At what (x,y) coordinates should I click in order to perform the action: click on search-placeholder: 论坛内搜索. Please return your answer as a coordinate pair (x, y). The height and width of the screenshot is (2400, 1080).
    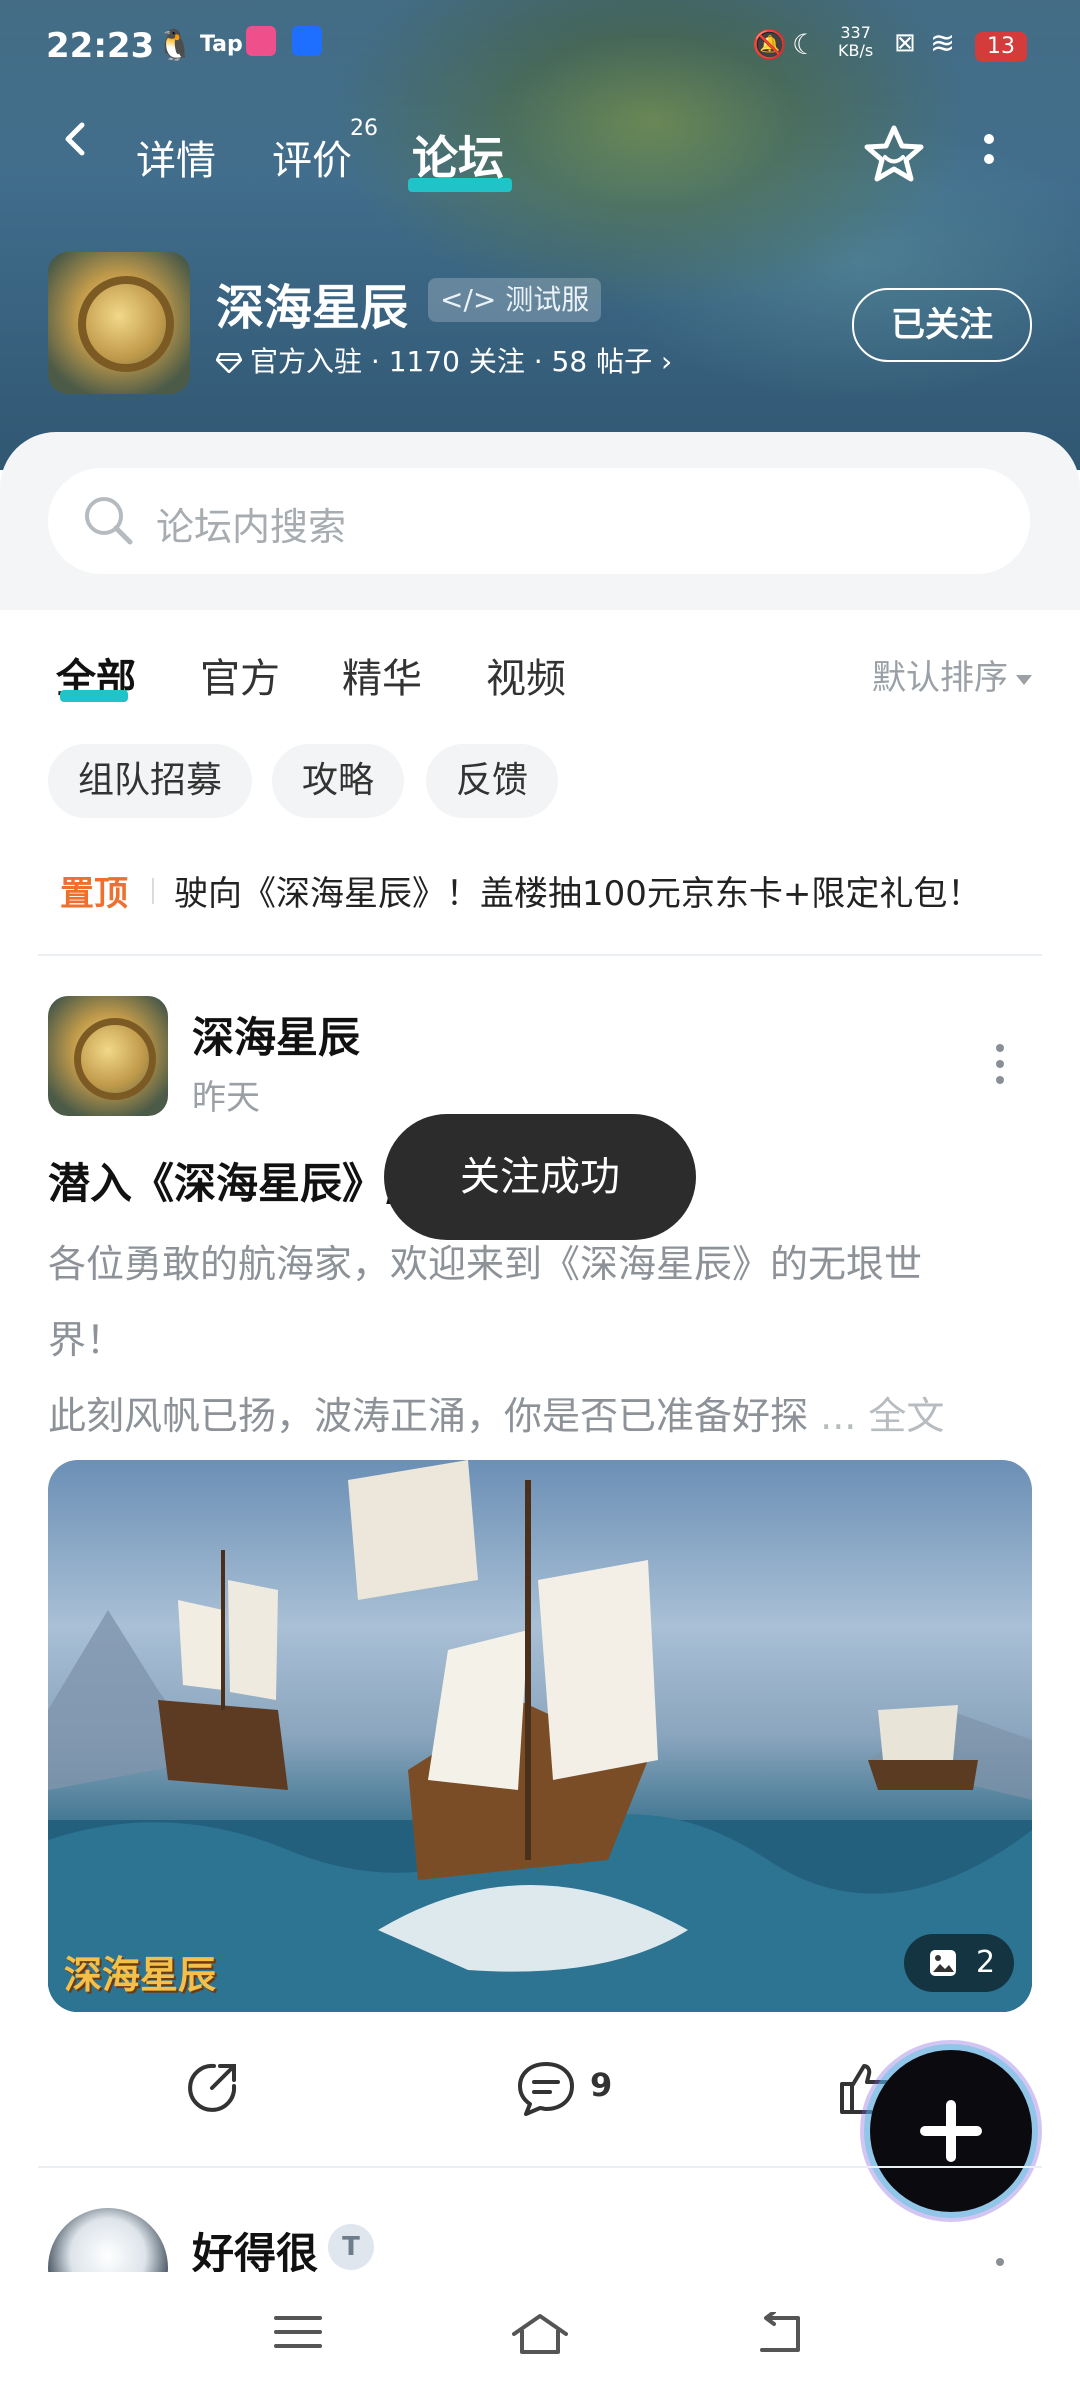
    Looking at the image, I should click on (251, 527).